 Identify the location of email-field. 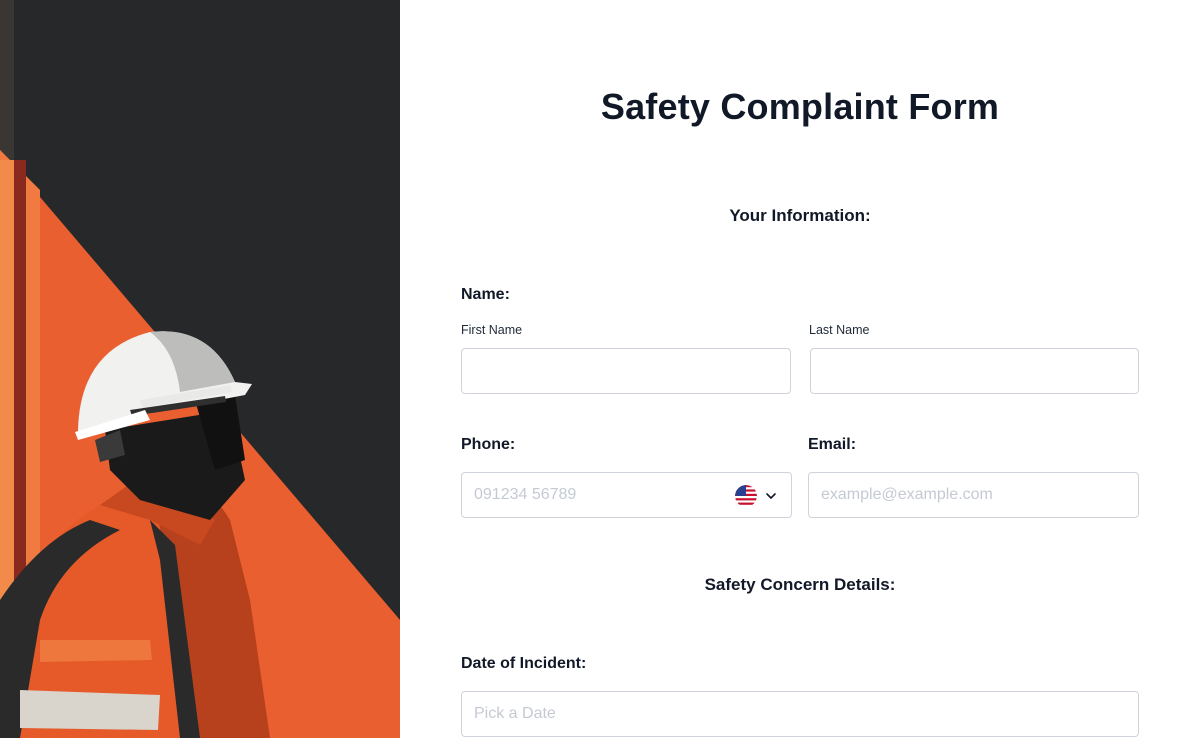
(973, 495).